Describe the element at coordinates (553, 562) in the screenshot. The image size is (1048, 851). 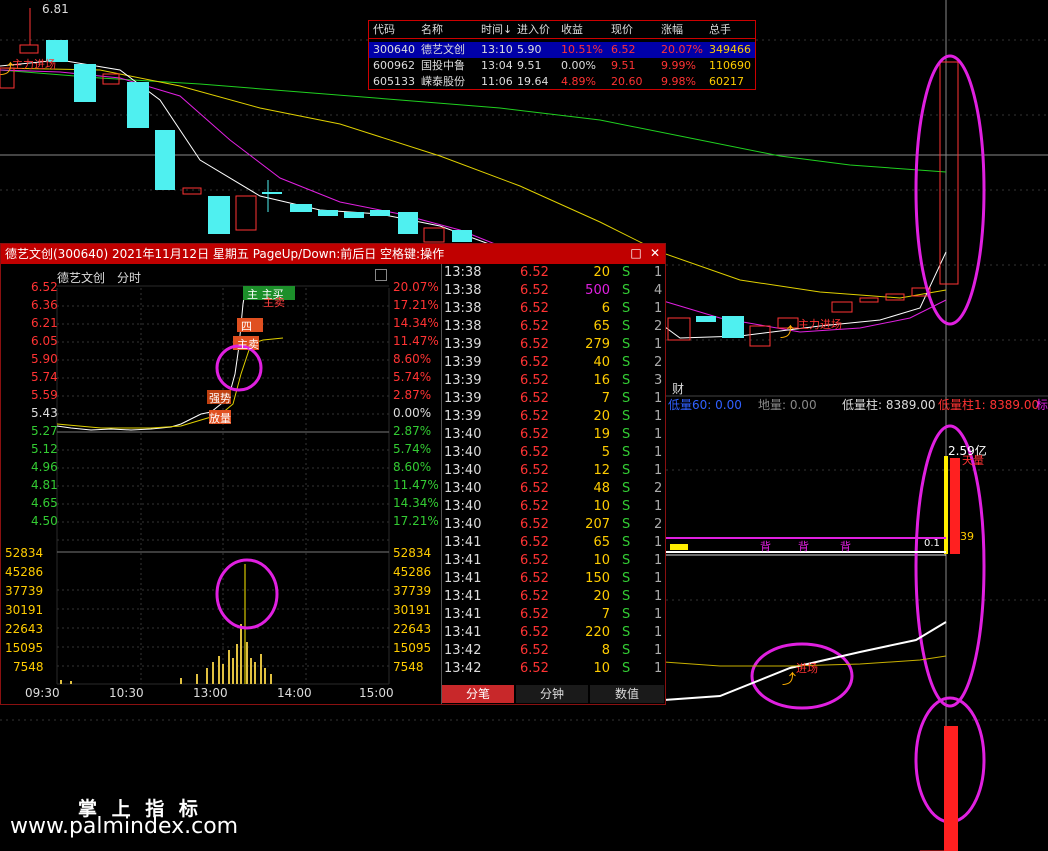
I see `tick-row: 13:41 6.52 10 S 1` at that location.